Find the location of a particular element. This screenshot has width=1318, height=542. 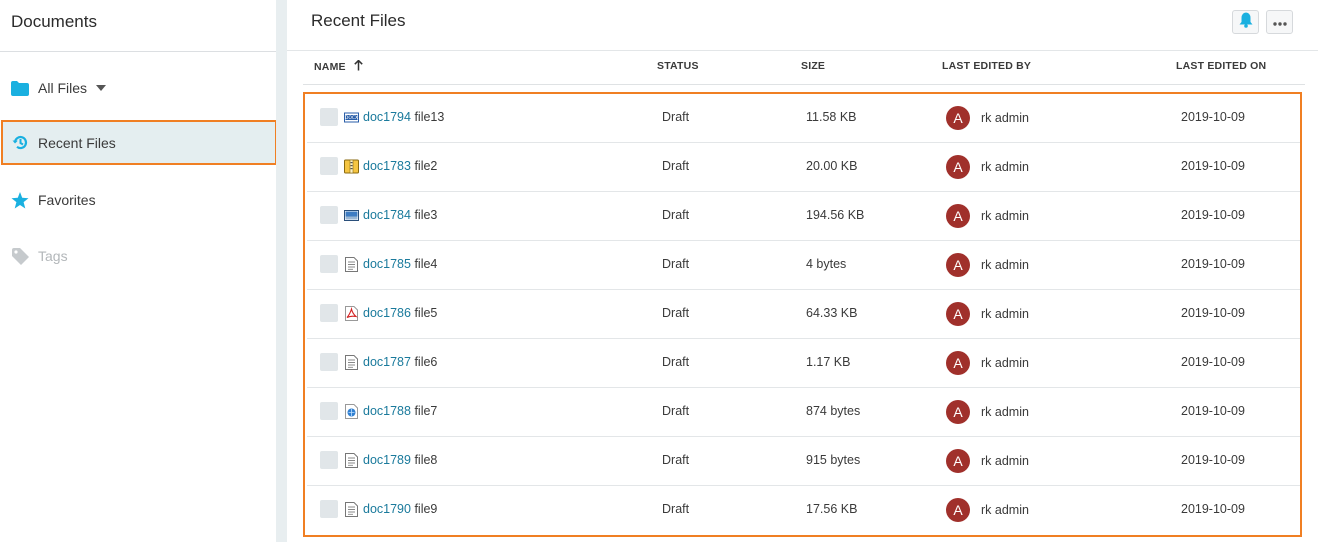

more-horizontal-icon is located at coordinates (1279, 22).